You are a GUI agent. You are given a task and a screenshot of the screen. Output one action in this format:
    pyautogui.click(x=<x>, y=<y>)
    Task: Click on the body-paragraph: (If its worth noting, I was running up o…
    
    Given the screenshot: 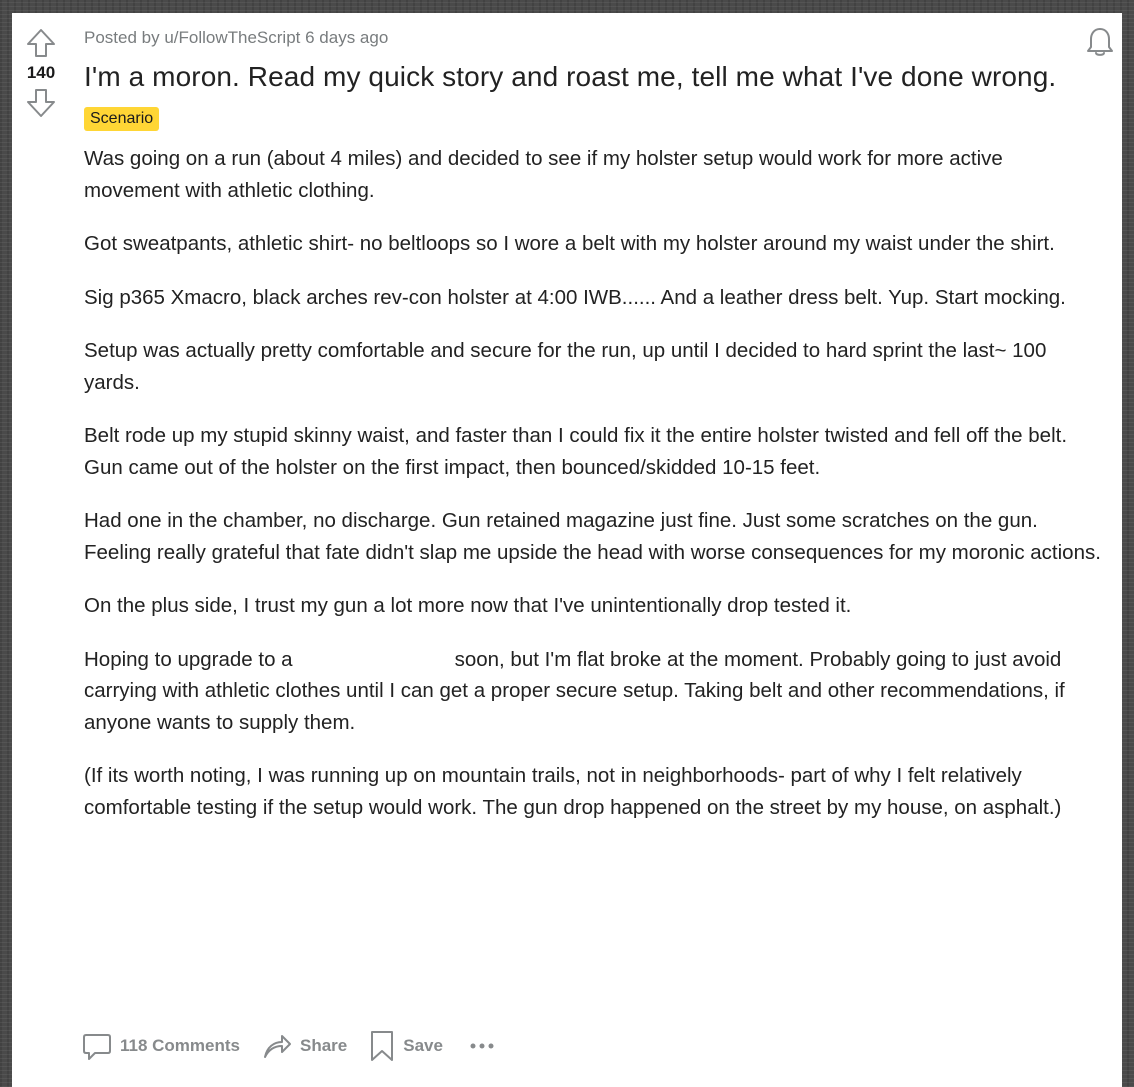 What is the action you would take?
    pyautogui.click(x=573, y=791)
    